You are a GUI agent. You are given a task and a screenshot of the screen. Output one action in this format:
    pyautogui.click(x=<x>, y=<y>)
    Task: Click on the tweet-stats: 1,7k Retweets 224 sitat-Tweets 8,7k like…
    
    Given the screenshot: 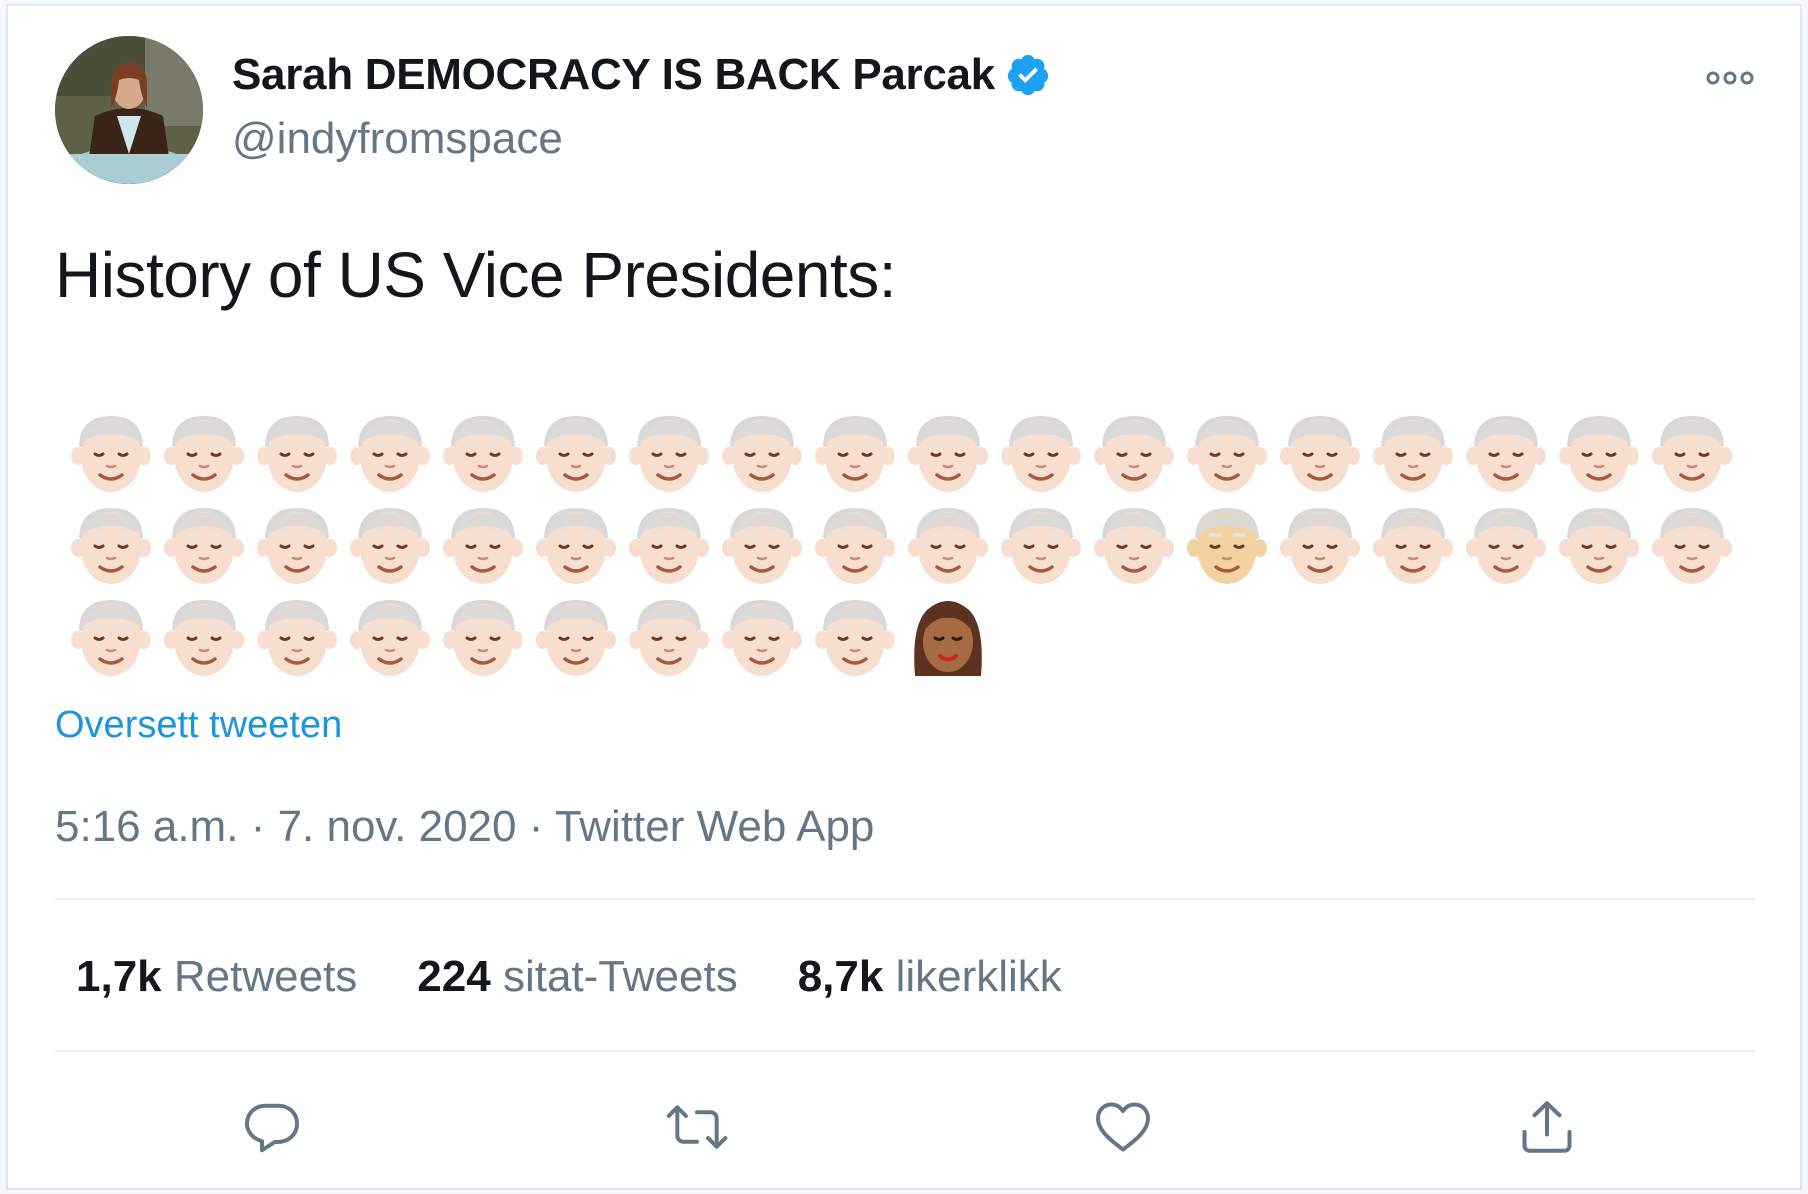 What is the action you would take?
    pyautogui.click(x=599, y=977)
    